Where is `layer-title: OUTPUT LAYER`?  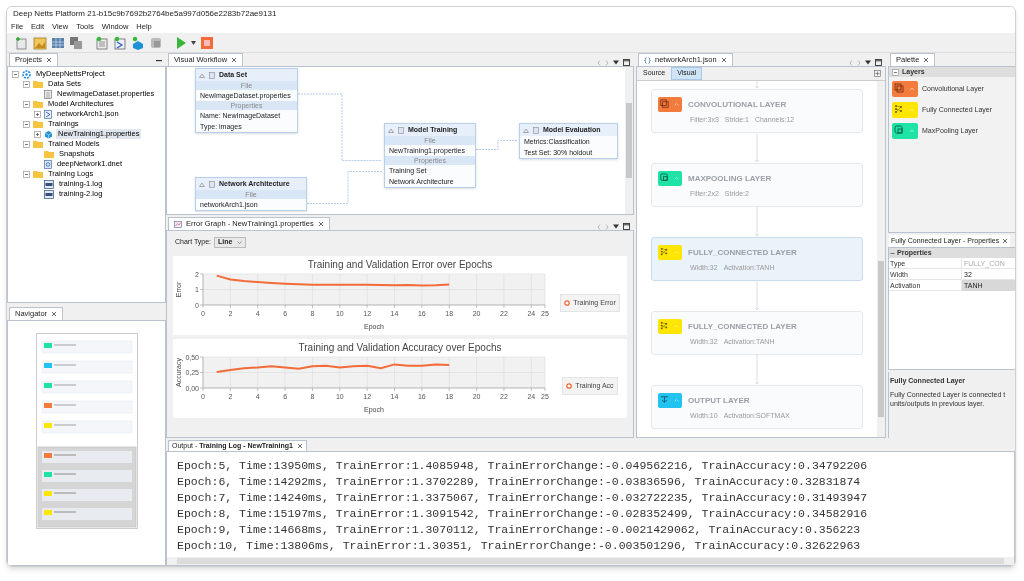
layer-title: OUTPUT LAYER is located at coordinates (719, 400).